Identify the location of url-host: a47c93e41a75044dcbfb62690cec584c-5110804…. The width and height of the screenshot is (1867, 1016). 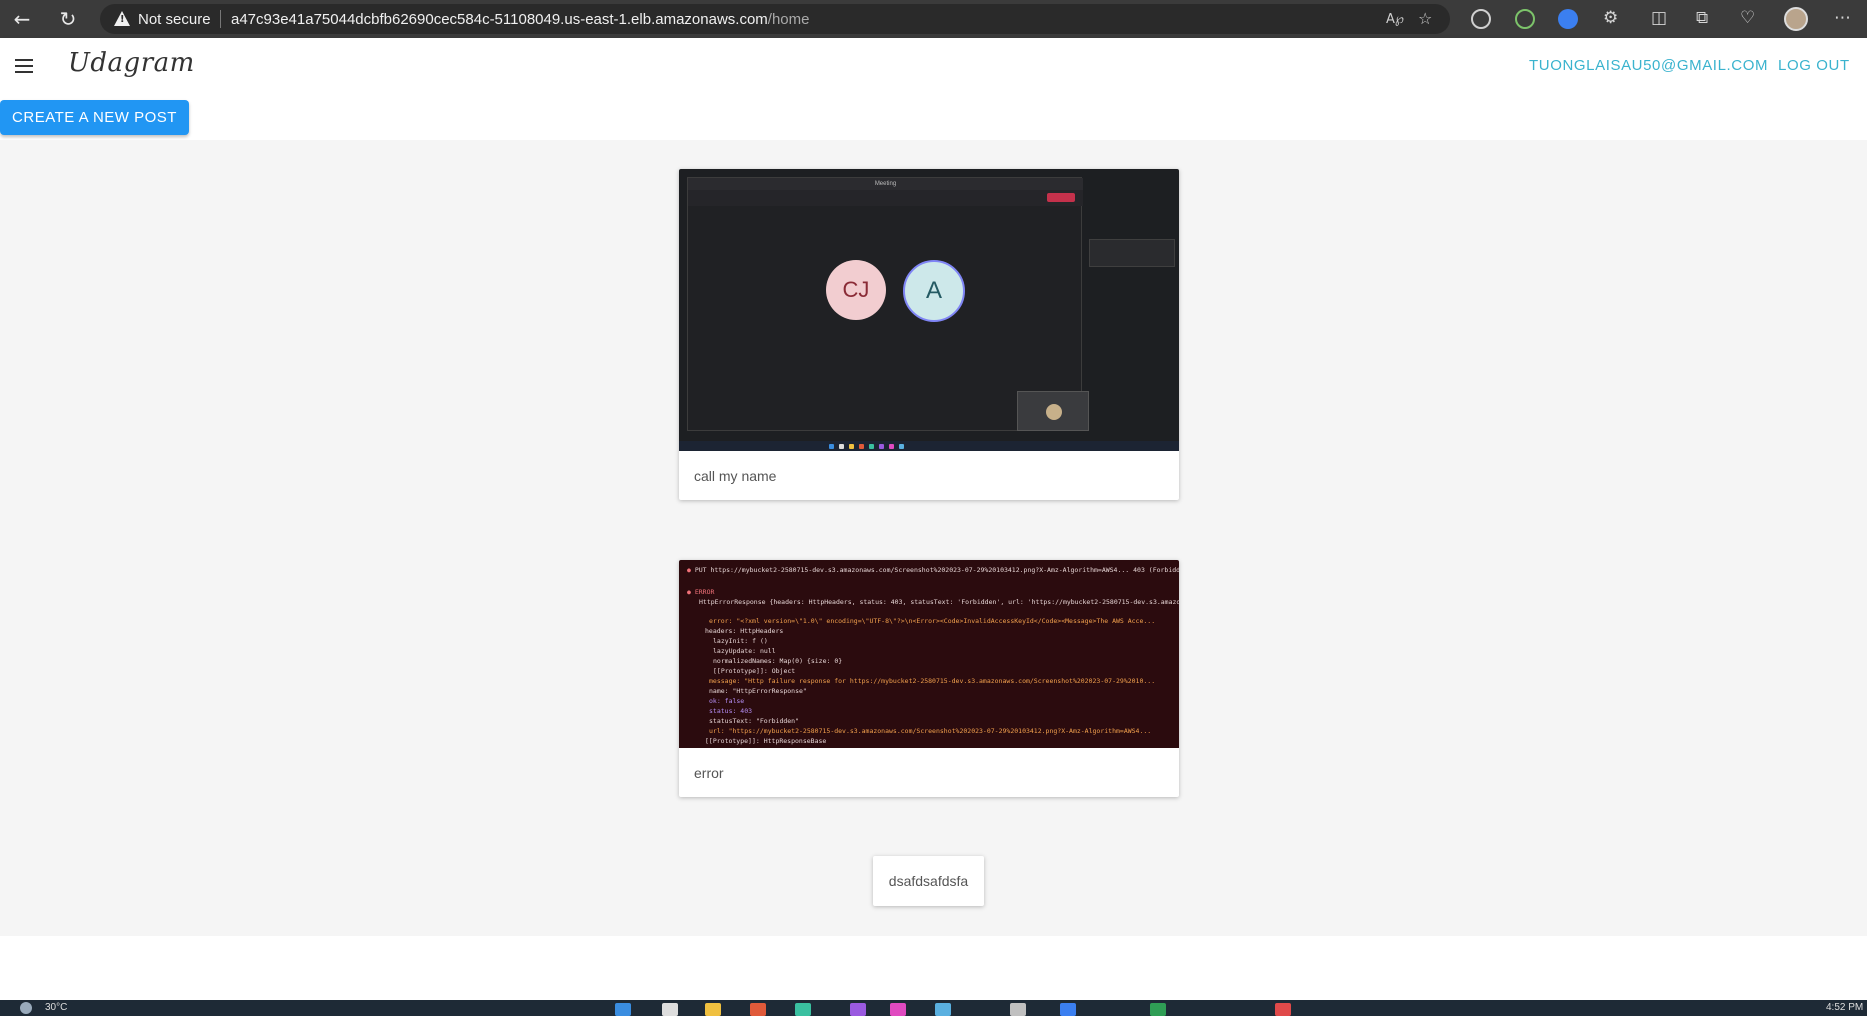
(499, 19).